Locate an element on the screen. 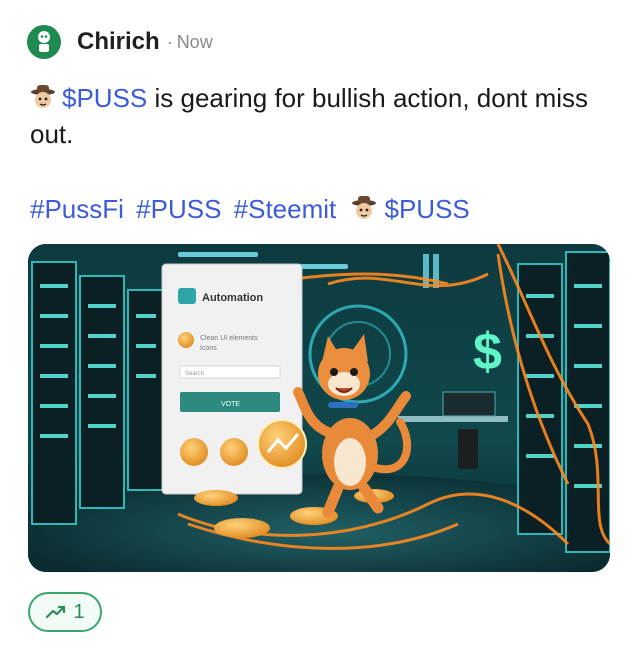 Image resolution: width=640 pixels, height=654 pixels. hashtag-row: #PussFi #PUSS #Steemit $PUSS is located at coordinates (252, 209).